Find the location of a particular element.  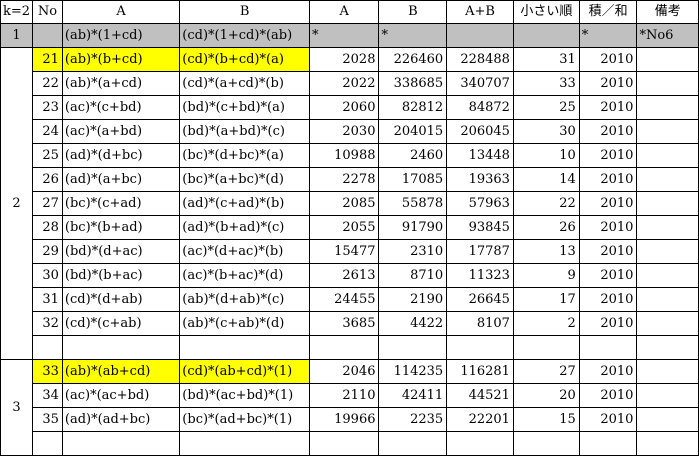

row-value-b: 4422 is located at coordinates (413, 323).